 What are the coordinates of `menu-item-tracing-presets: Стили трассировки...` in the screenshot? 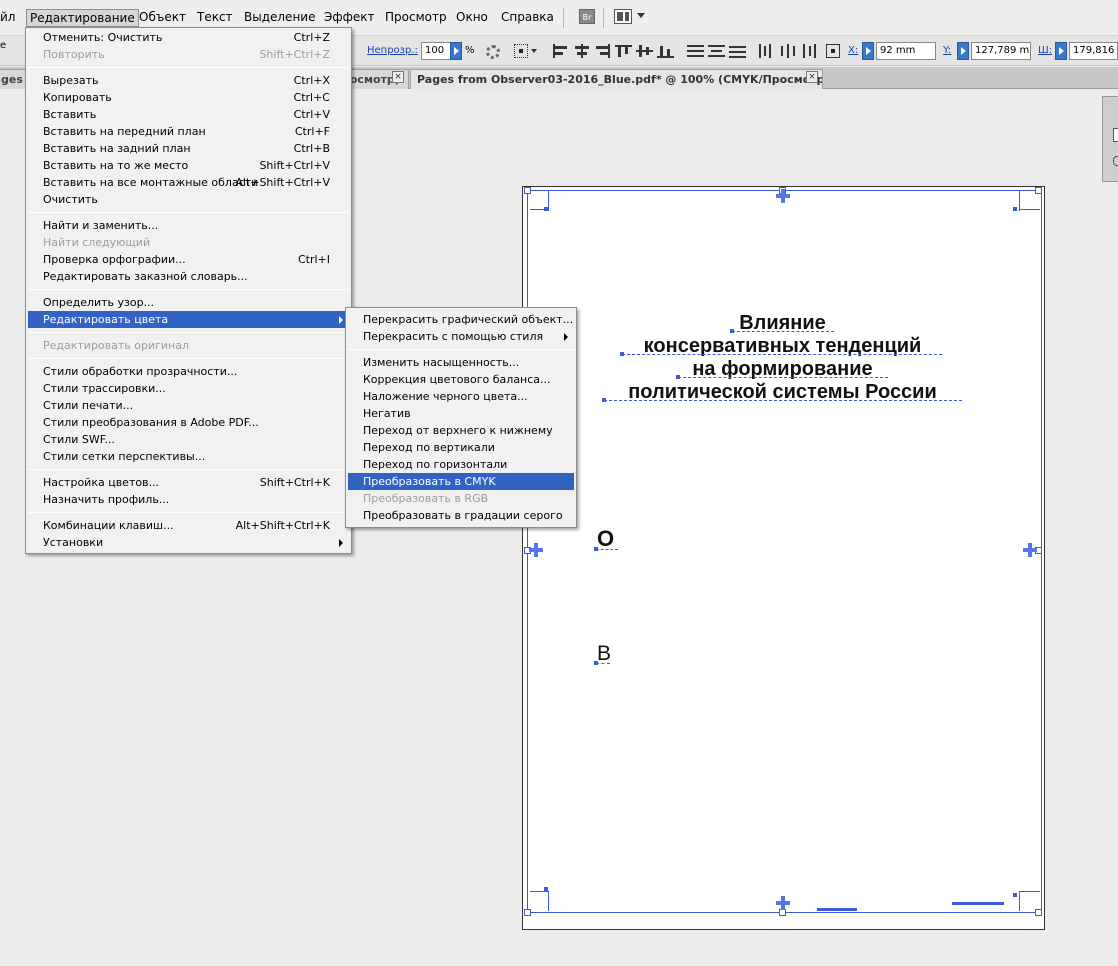 It's located at (188, 388).